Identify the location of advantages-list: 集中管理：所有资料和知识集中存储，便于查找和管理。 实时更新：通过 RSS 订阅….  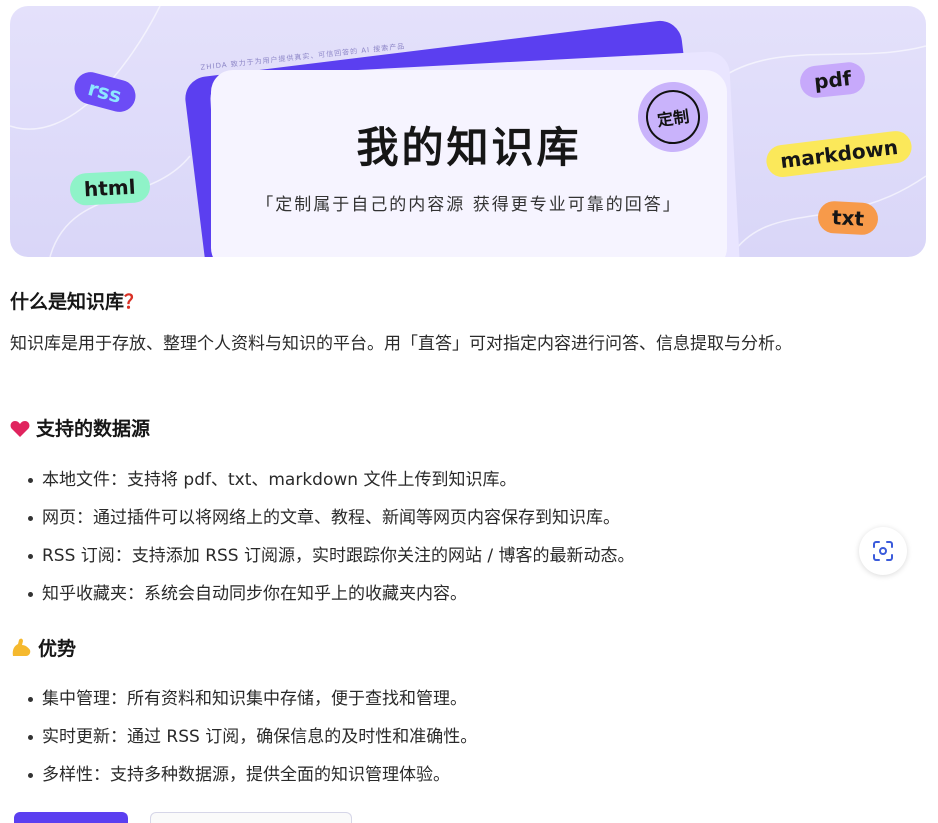
(243, 737).